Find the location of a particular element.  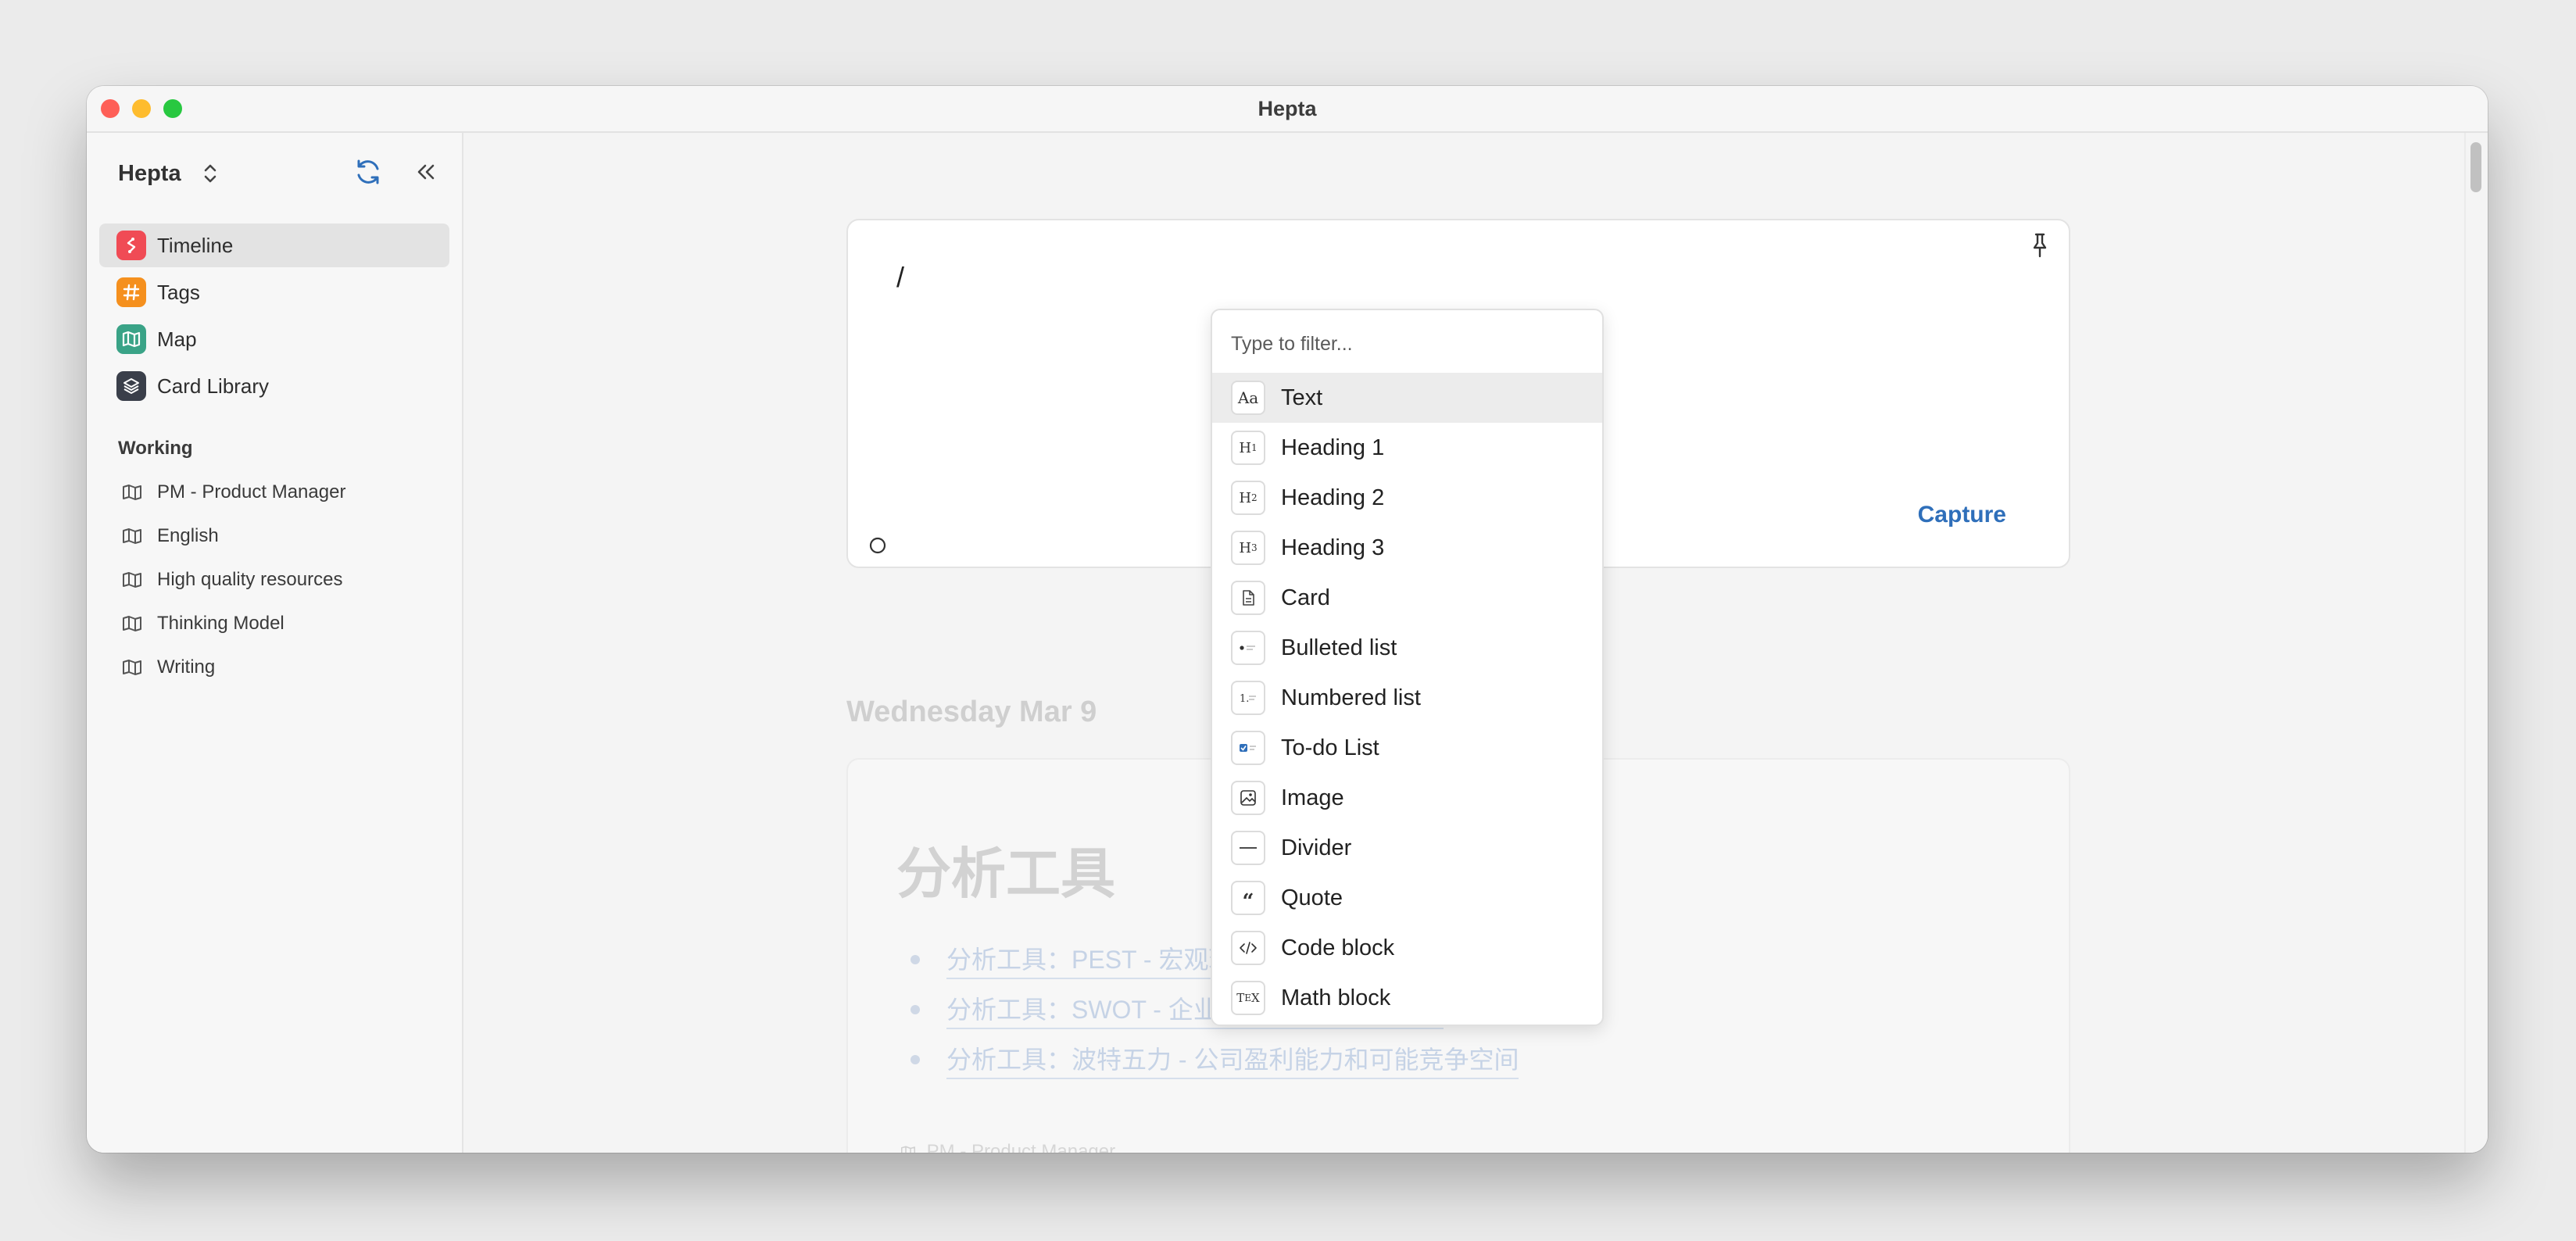

menu-item-bulleted-list: Bulleted list is located at coordinates (1407, 648).